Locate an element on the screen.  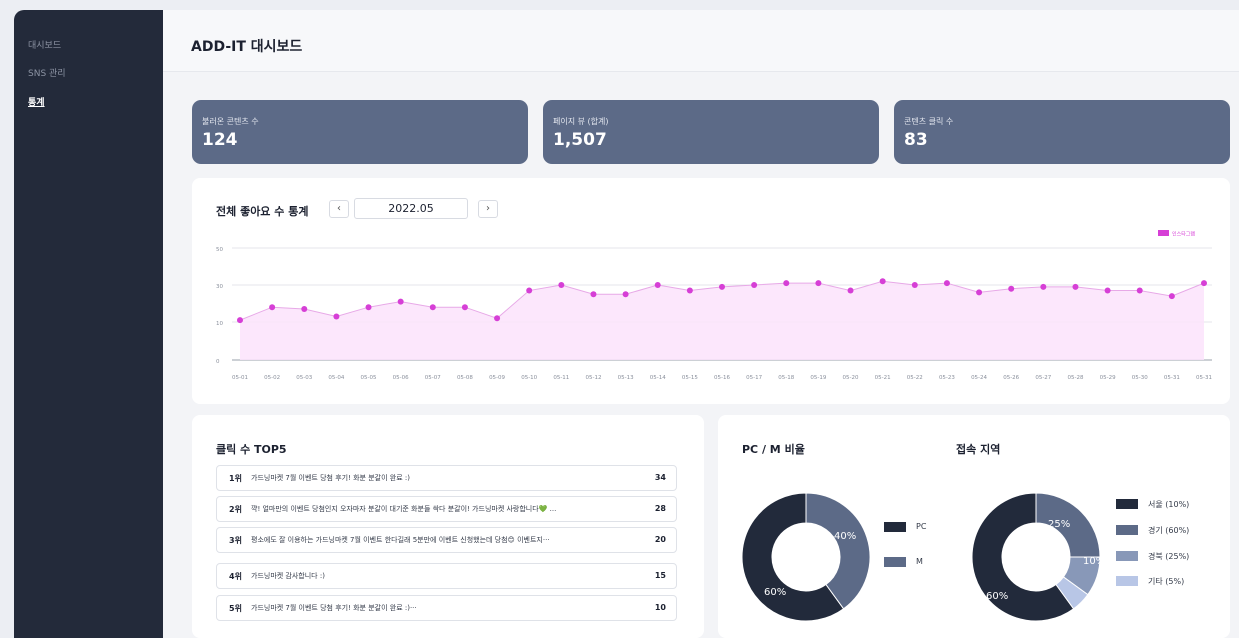
legend-label-etc: 기타 (5%) is located at coordinates (1166, 581).